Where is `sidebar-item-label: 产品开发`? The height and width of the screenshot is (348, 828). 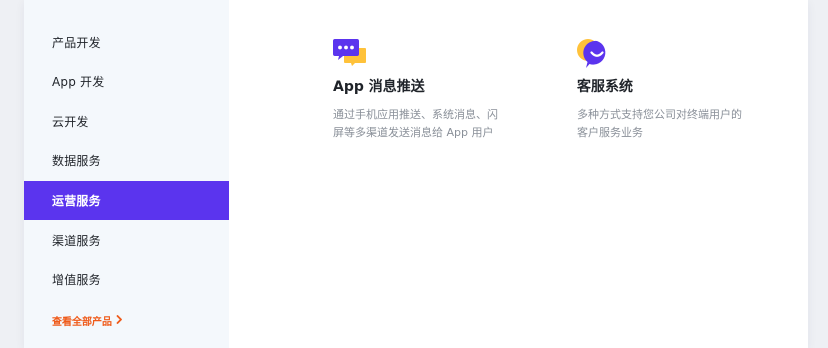 sidebar-item-label: 产品开发 is located at coordinates (76, 43).